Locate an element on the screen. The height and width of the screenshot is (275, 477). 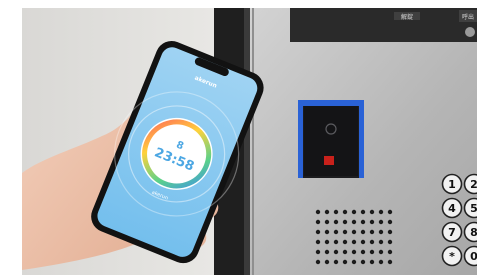
keypad-key-label: 8 is located at coordinates (473, 232).